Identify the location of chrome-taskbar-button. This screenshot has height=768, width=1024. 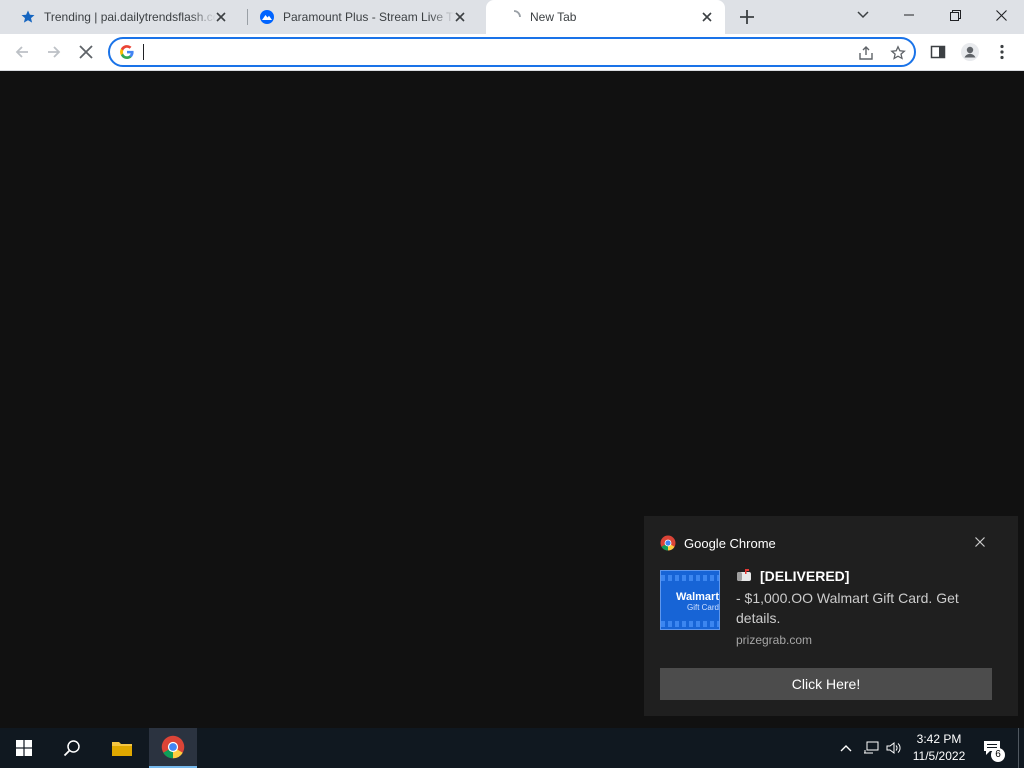
(173, 748).